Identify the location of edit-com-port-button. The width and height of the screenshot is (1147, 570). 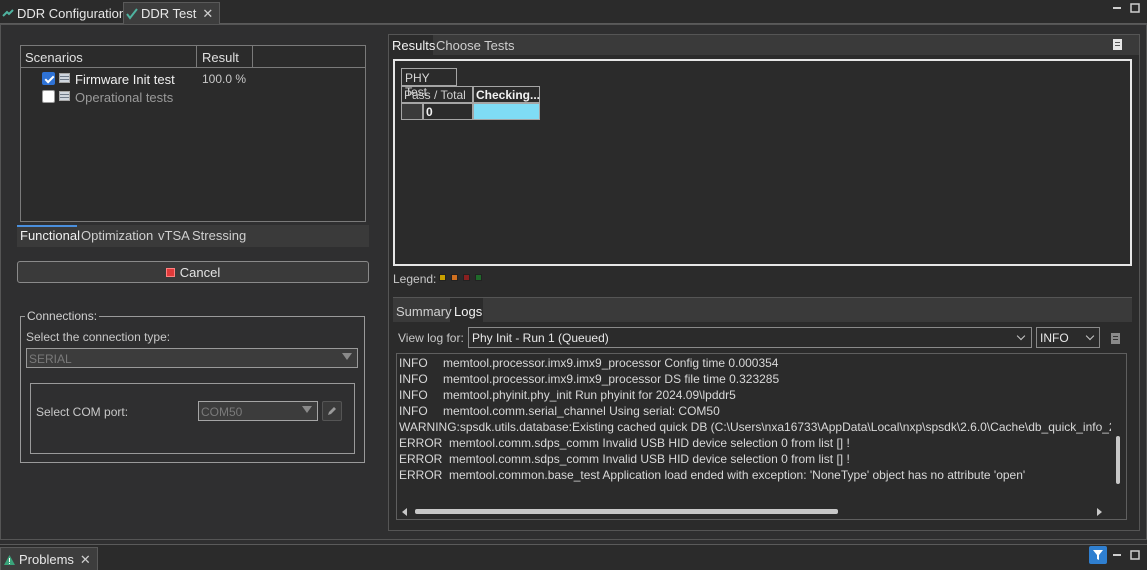
(332, 411).